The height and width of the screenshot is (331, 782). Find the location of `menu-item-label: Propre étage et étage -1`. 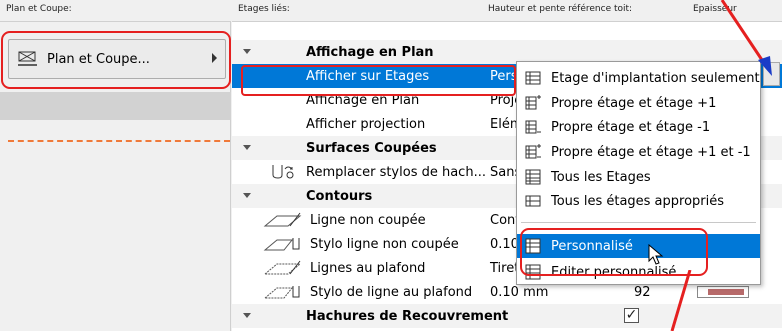

menu-item-label: Propre étage et étage -1 is located at coordinates (631, 127).